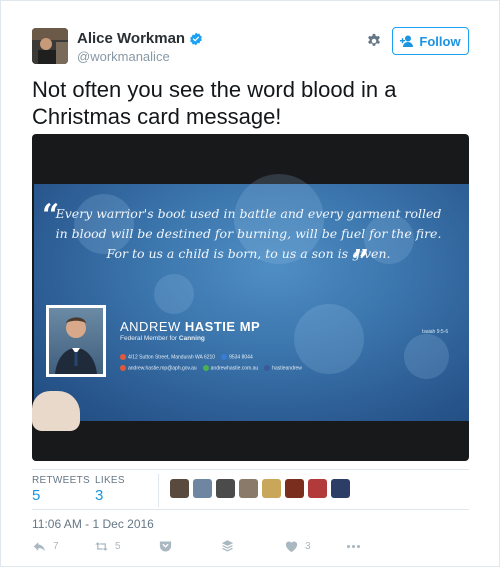  Describe the element at coordinates (123, 368) in the screenshot. I see `email-icon` at that location.